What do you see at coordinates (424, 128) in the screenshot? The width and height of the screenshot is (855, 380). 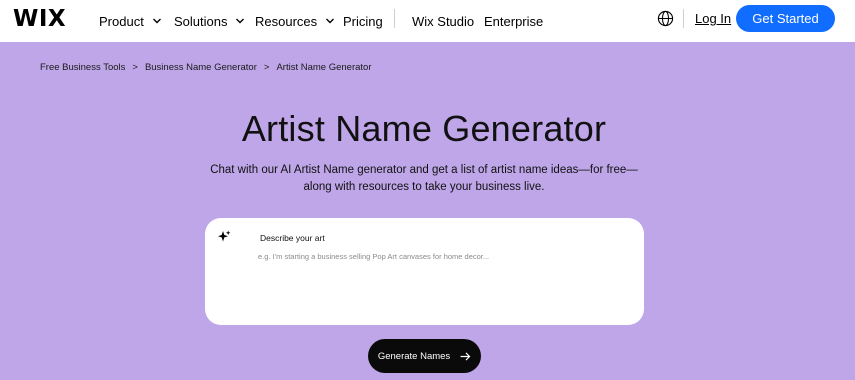 I see `page-title: Artist Name Generator` at bounding box center [424, 128].